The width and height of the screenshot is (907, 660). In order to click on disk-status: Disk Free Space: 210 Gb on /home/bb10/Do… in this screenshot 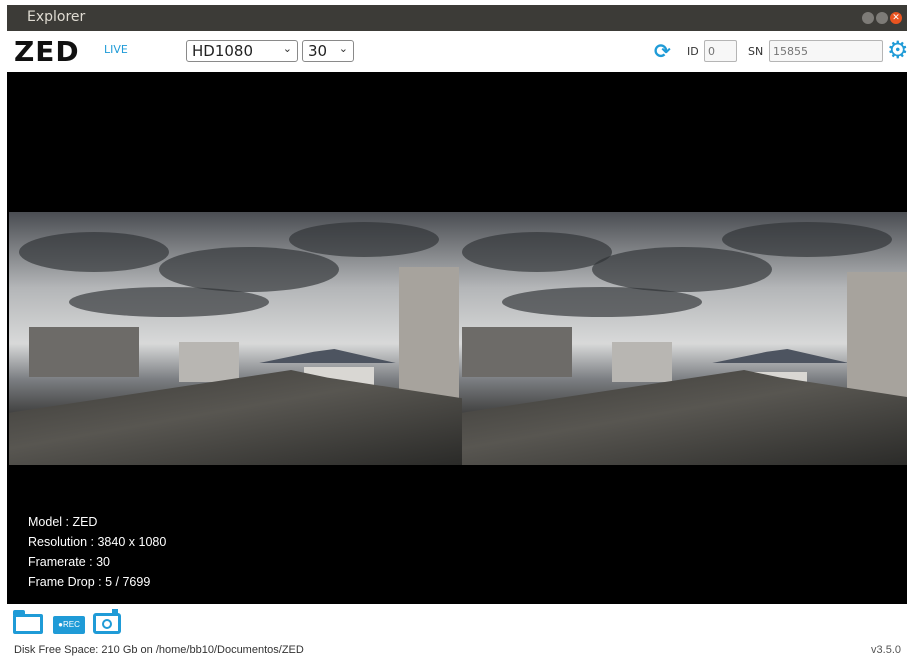, I will do `click(159, 650)`.